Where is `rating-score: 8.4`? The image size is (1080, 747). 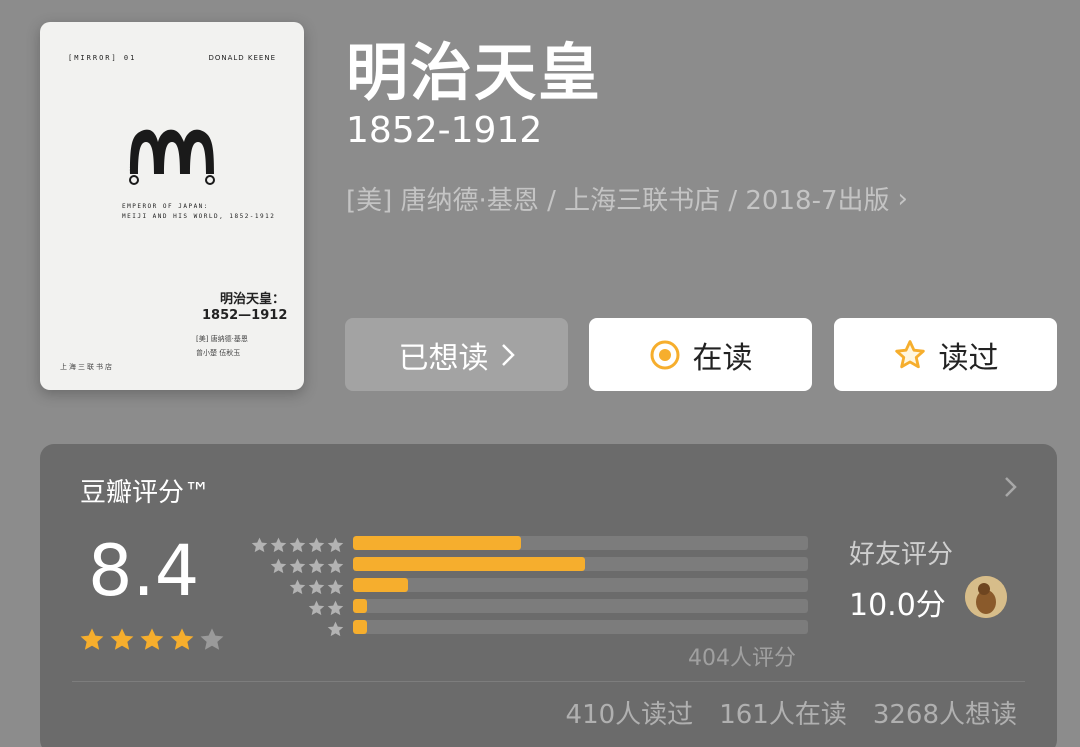
rating-score: 8.4 is located at coordinates (144, 571).